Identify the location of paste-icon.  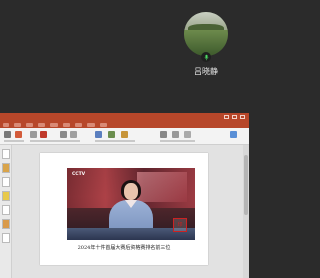
(7, 134).